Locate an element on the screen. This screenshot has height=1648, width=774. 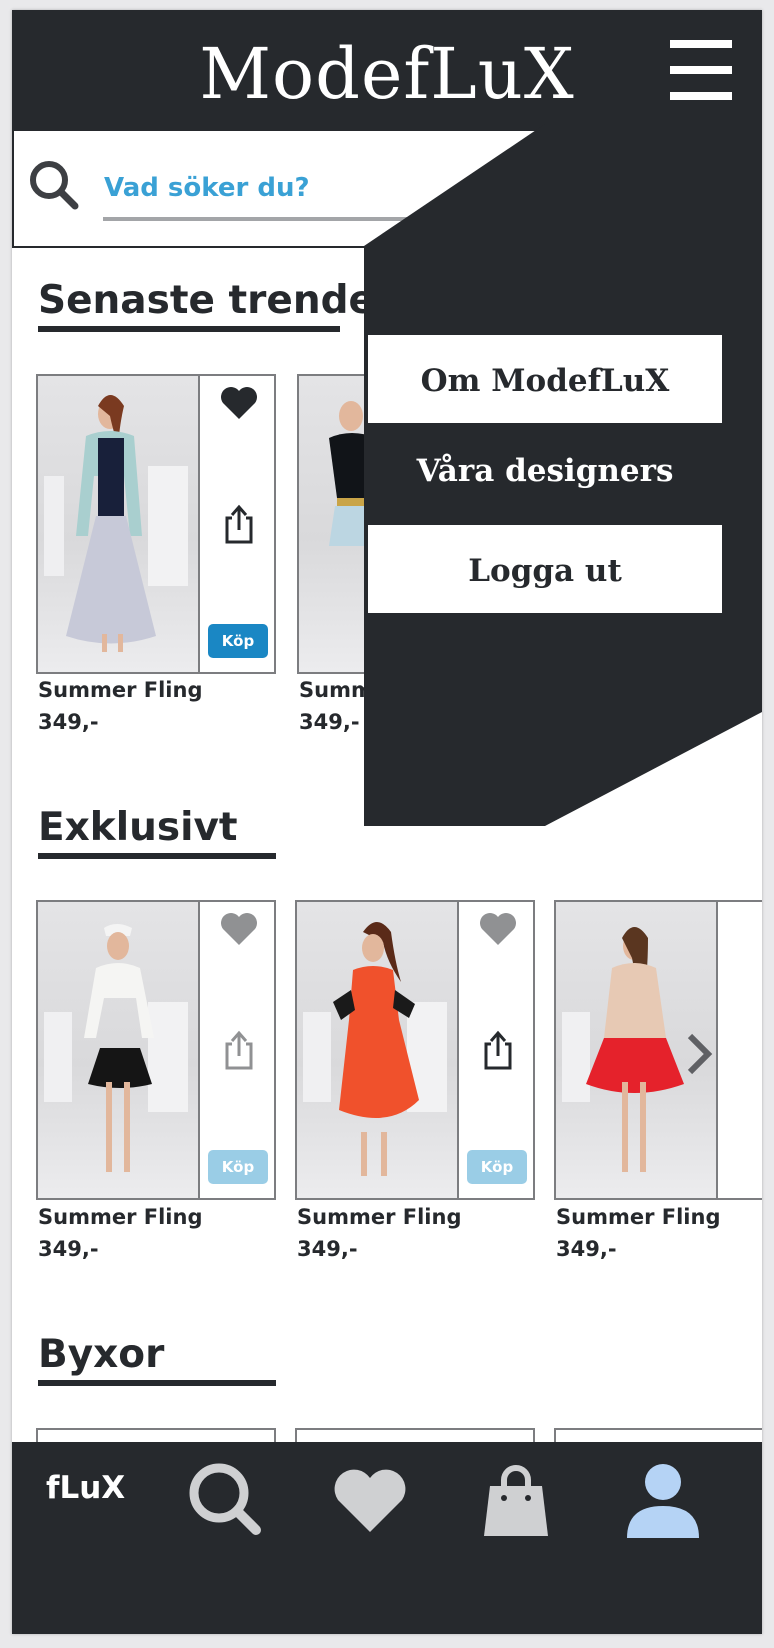
brand-logo: ModefLuX is located at coordinates (387, 74).